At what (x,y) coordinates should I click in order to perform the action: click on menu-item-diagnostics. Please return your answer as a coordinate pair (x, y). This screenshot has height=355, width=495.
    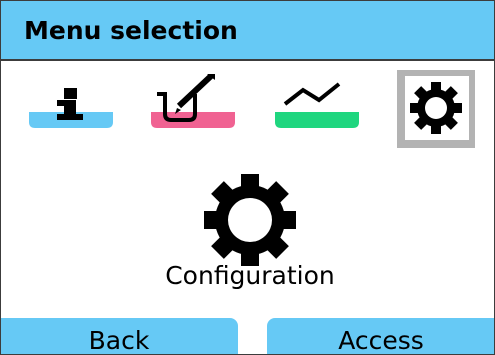
    Looking at the image, I should click on (317, 114).